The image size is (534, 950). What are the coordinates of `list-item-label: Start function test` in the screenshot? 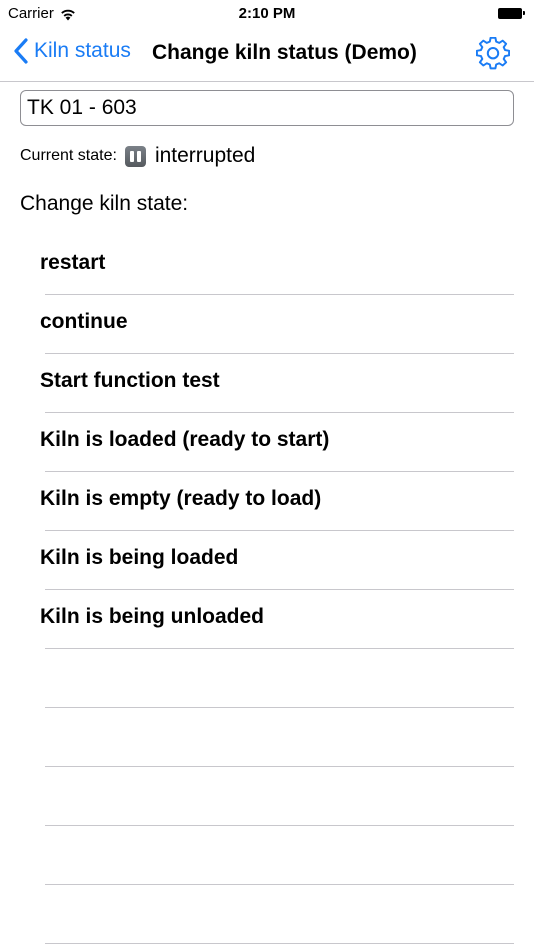 It's located at (130, 380).